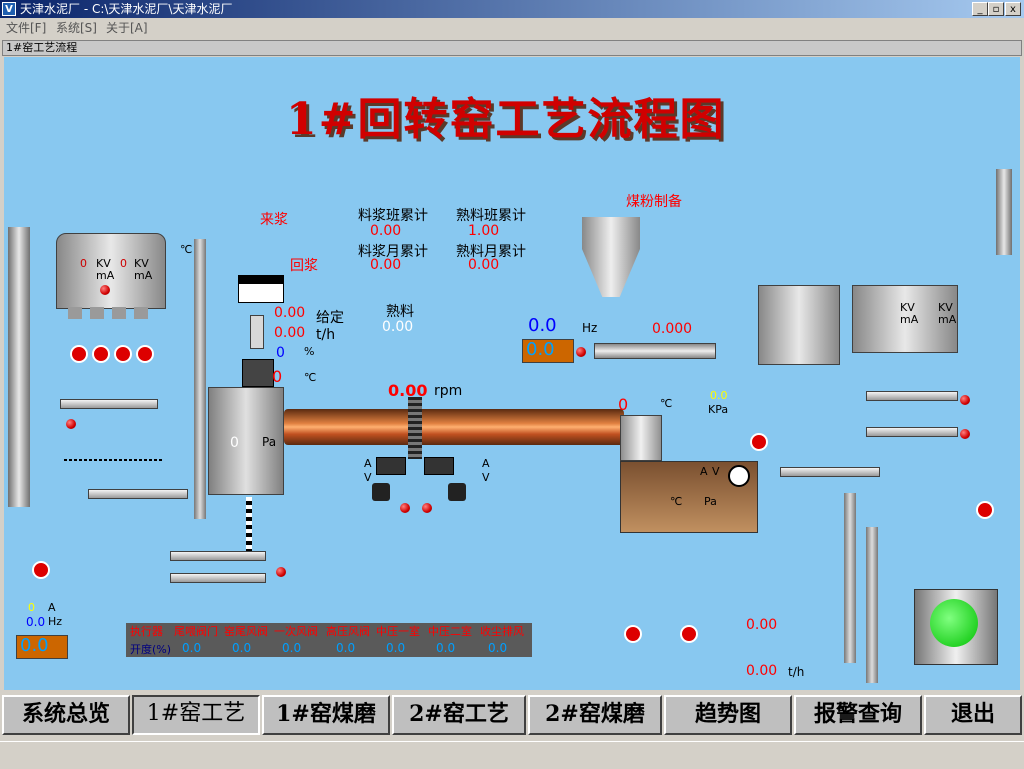 The width and height of the screenshot is (1024, 769). What do you see at coordinates (655, 351) in the screenshot?
I see `coal-feed-pipe` at bounding box center [655, 351].